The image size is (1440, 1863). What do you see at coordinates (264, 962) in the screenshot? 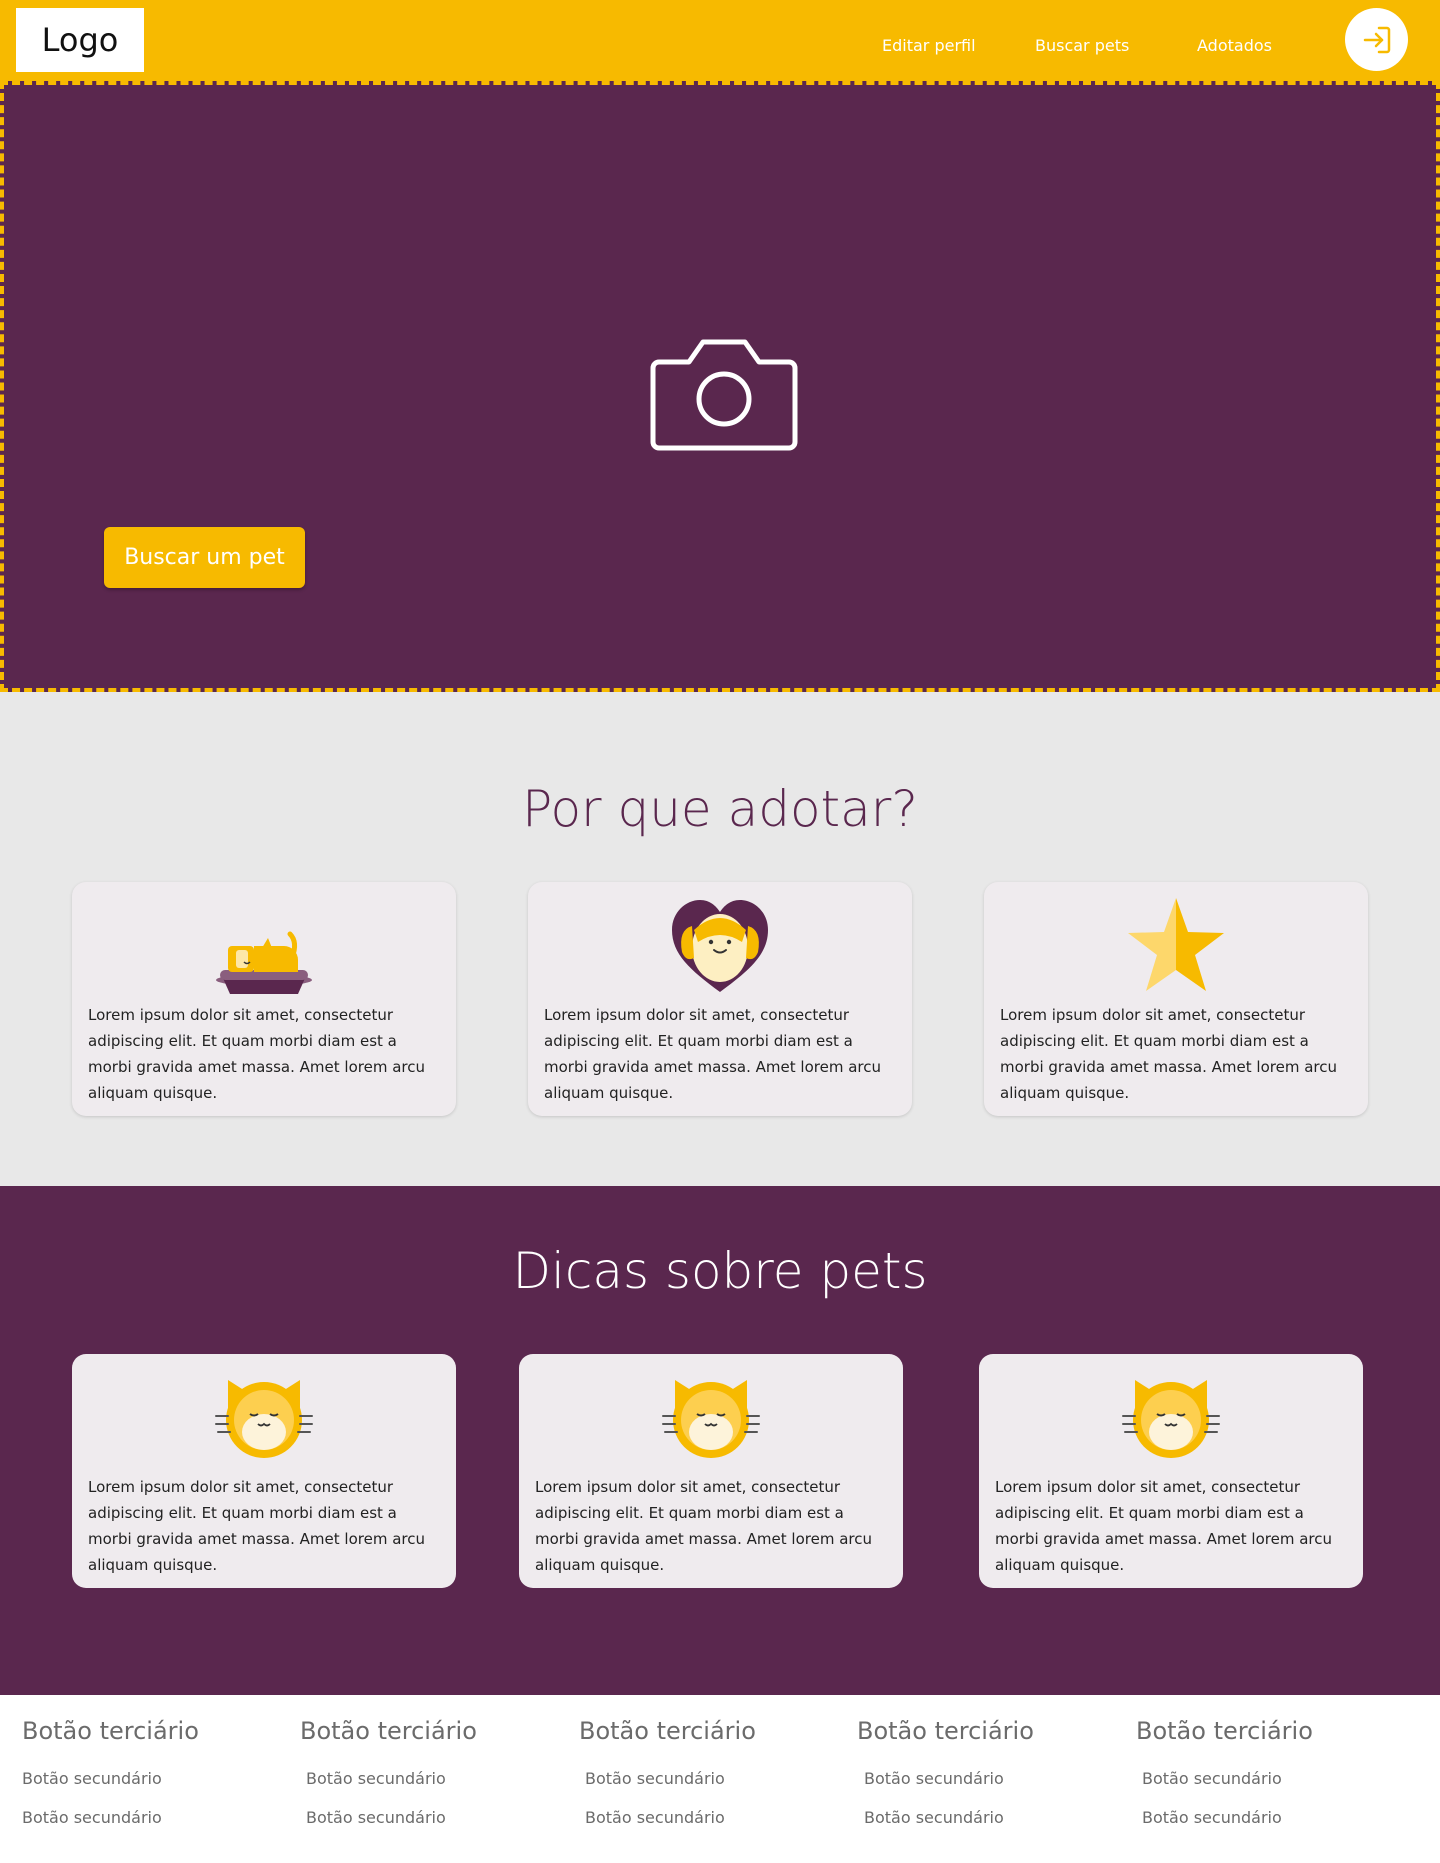
I see `cat-in-bed-icon` at bounding box center [264, 962].